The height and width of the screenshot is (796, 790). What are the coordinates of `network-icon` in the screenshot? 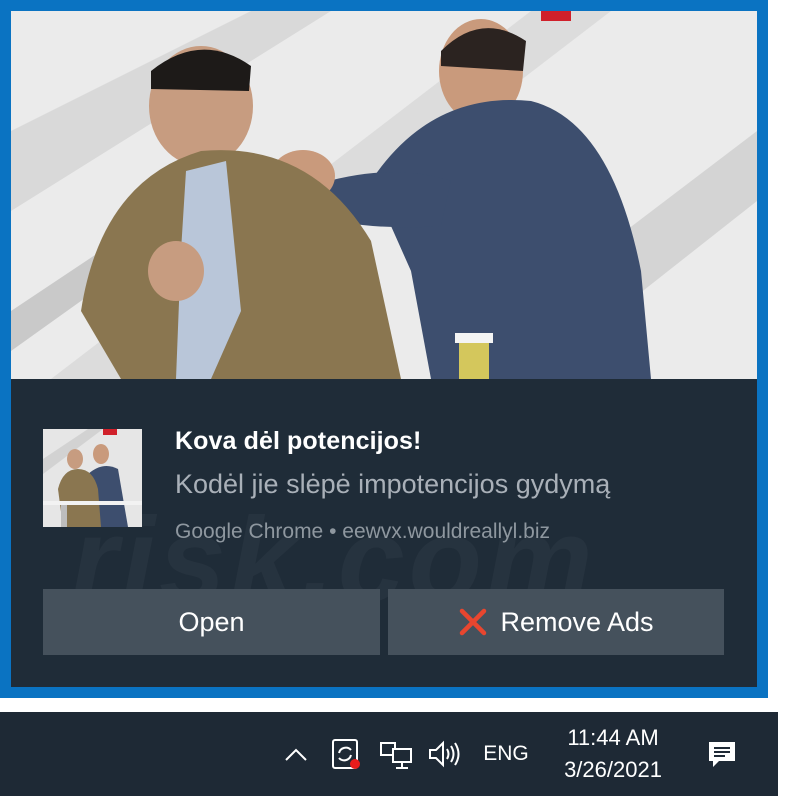 It's located at (396, 754).